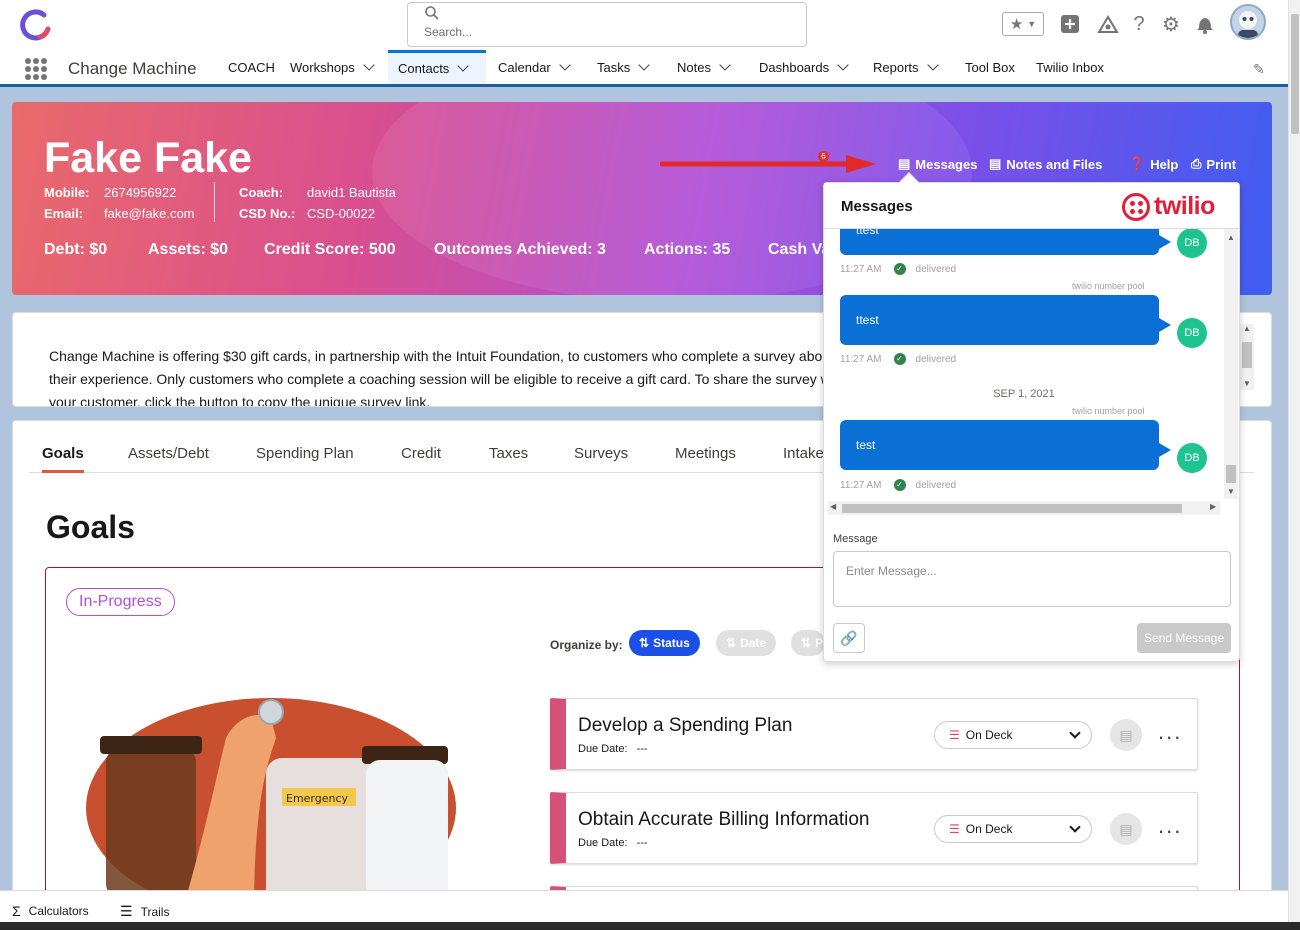  What do you see at coordinates (705, 453) in the screenshot?
I see `tab-meetings: Meetings` at bounding box center [705, 453].